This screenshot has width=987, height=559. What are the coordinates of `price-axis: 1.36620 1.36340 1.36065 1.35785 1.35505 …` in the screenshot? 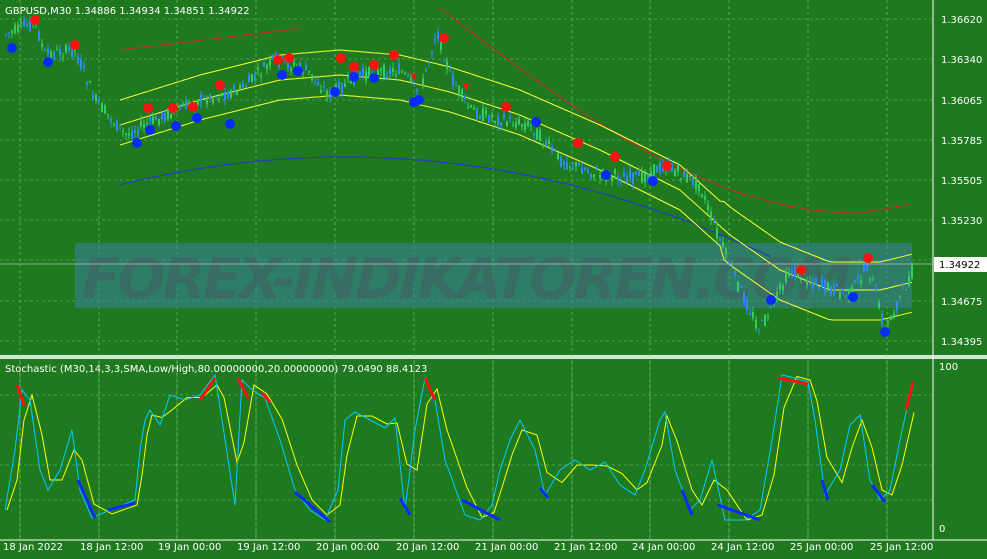 It's located at (961, 181).